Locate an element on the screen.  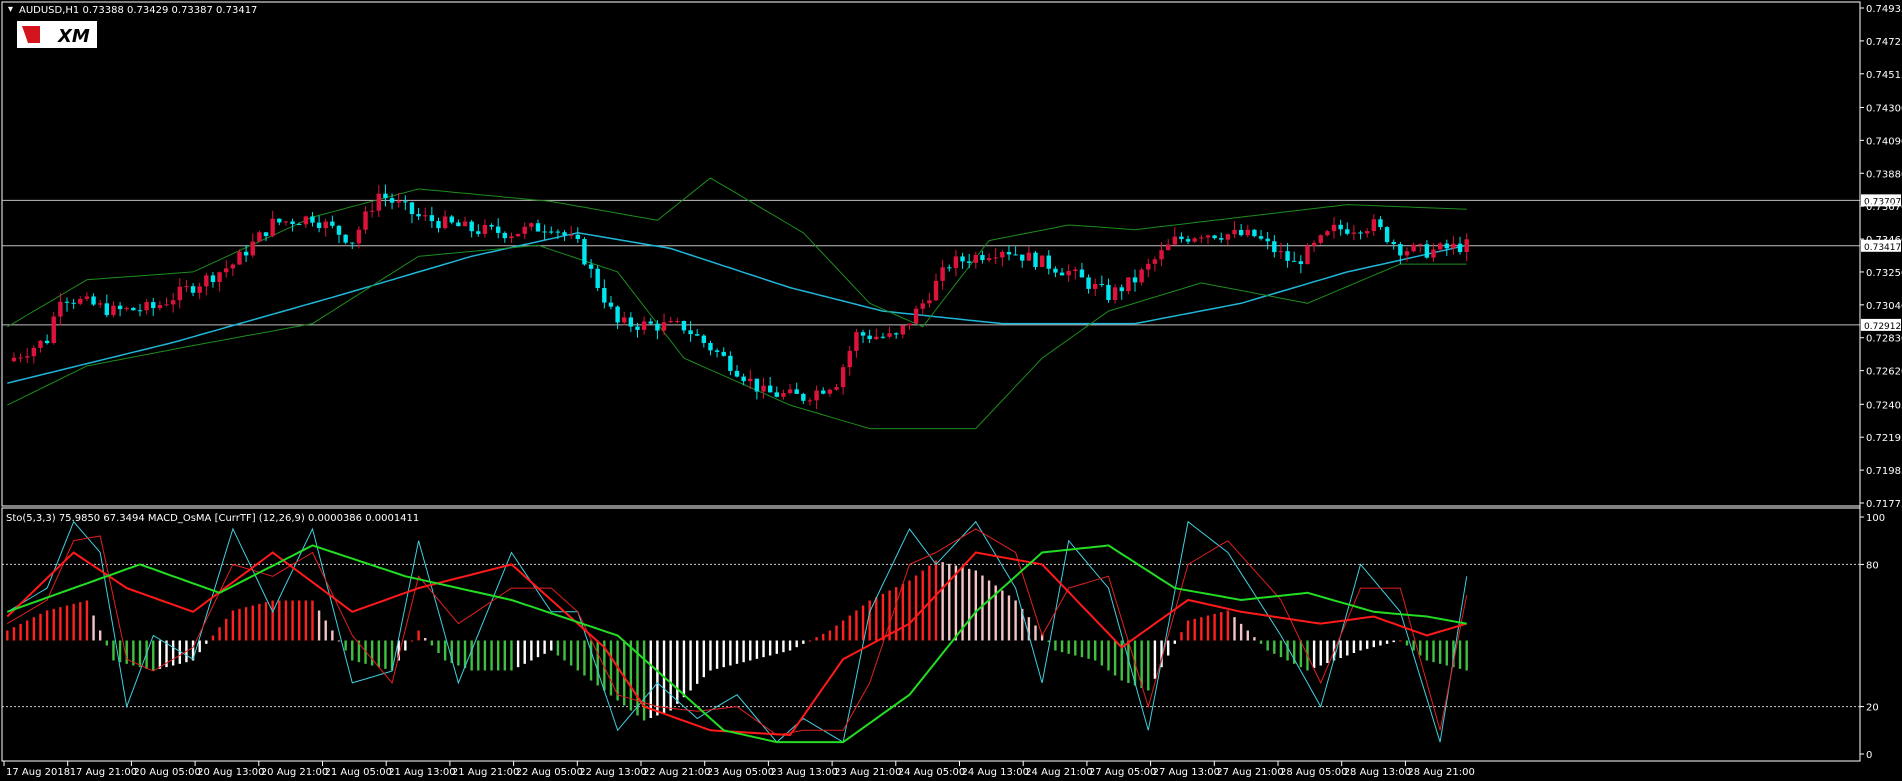
dropdown-arrow-icon: ▾ is located at coordinates (10, 9).